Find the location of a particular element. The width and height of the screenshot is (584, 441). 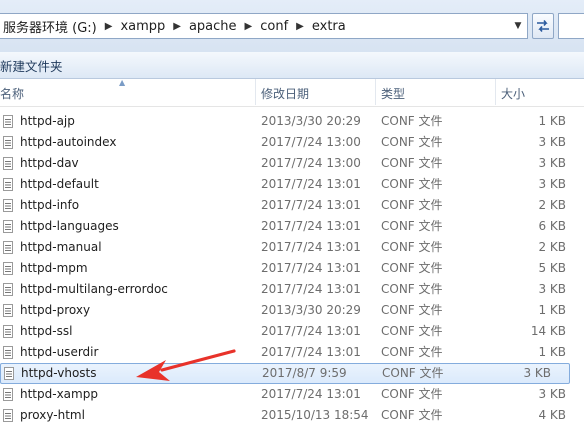

breadcrumb-conf: conf is located at coordinates (274, 26).